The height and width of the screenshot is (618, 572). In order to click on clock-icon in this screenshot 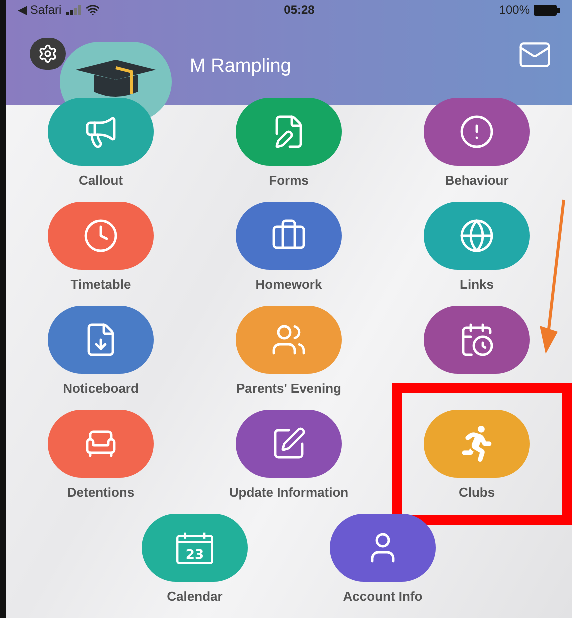, I will do `click(101, 236)`.